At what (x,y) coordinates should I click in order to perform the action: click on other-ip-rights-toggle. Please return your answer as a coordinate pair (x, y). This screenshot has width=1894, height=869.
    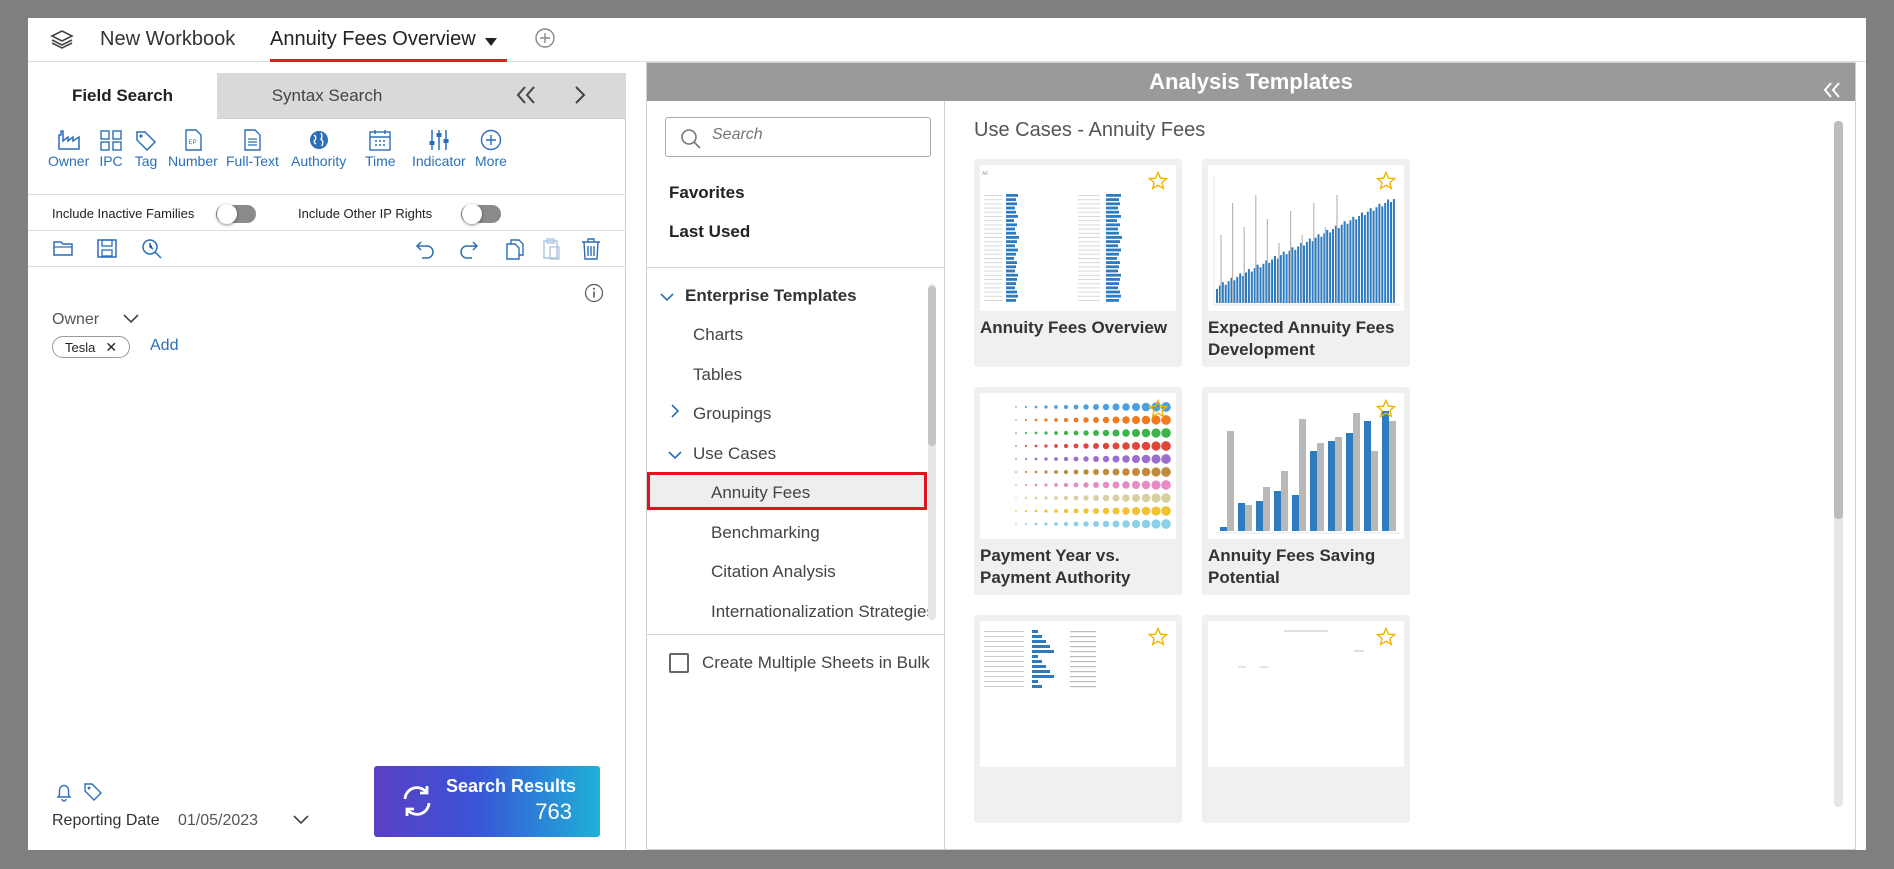
    Looking at the image, I should click on (481, 214).